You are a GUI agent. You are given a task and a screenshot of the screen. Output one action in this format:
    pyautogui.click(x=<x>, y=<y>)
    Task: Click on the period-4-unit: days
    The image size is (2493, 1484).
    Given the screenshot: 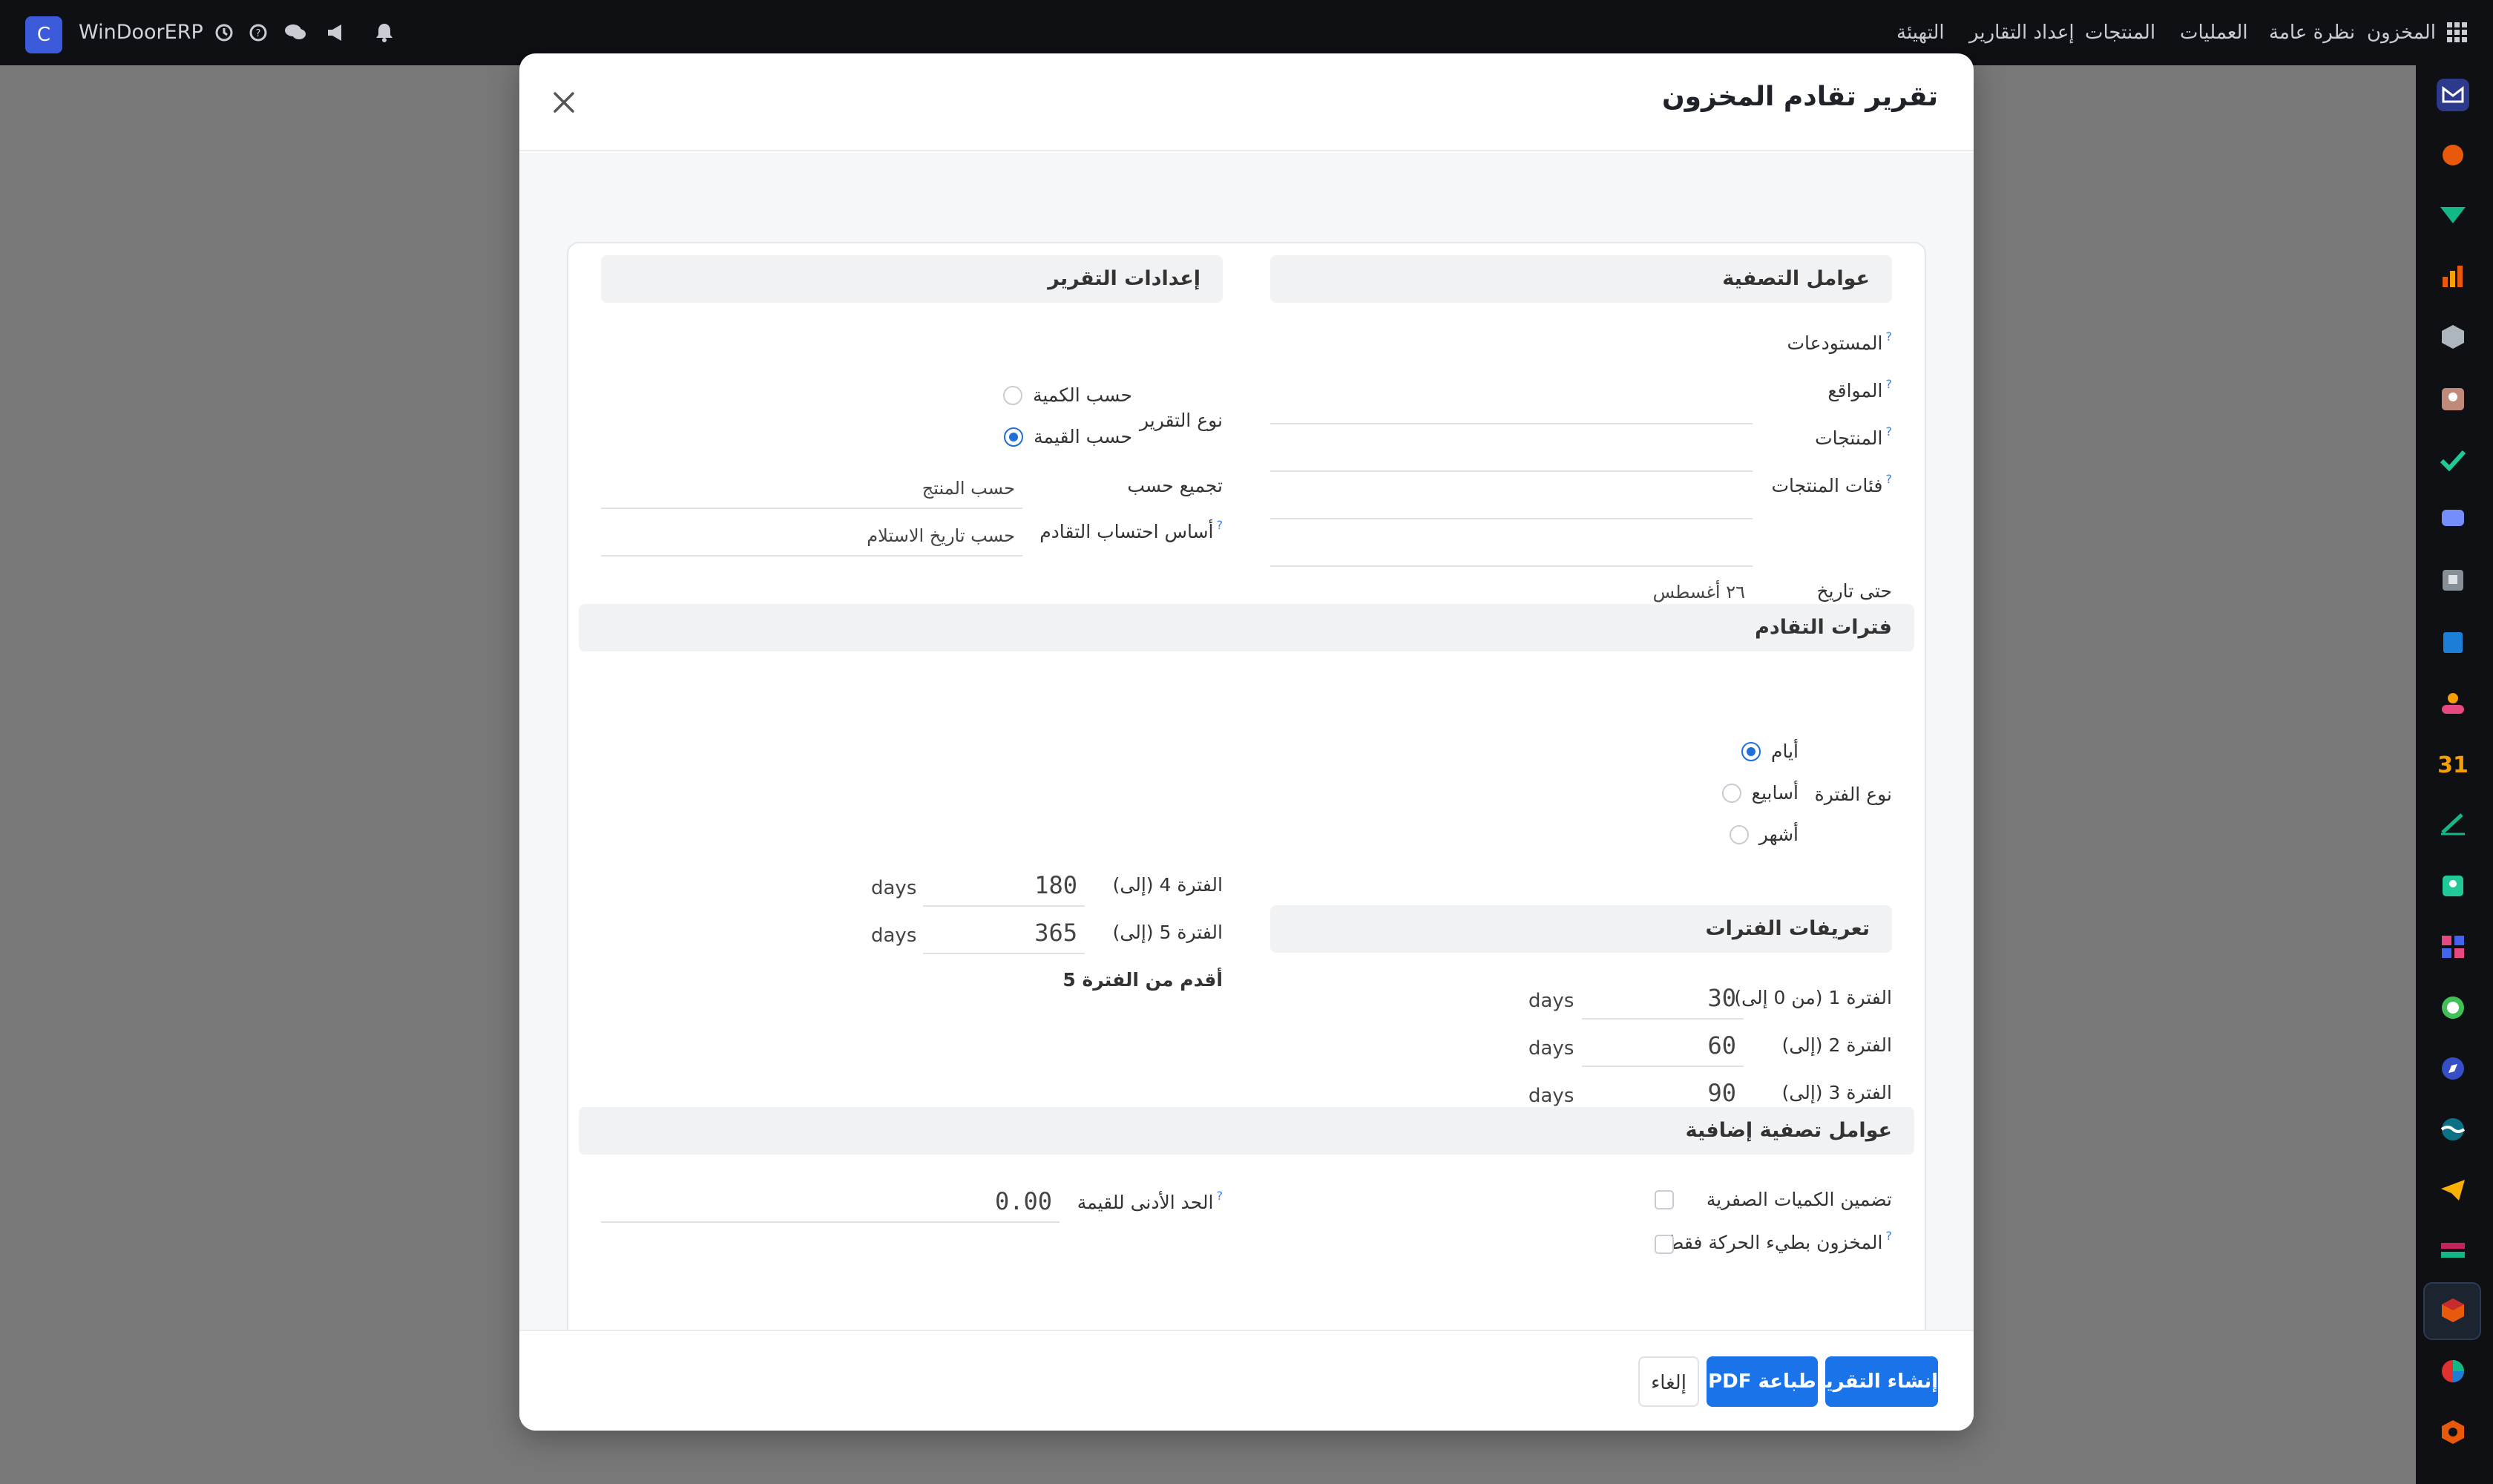 What is the action you would take?
    pyautogui.click(x=894, y=888)
    